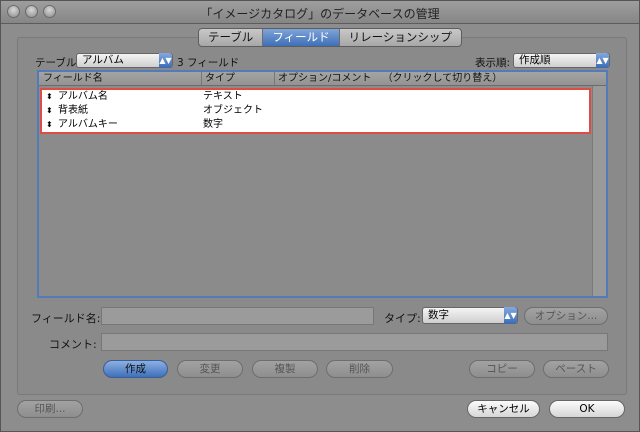 Image resolution: width=640 pixels, height=432 pixels. Describe the element at coordinates (576, 369) in the screenshot. I see `paste-button: ペースト` at that location.